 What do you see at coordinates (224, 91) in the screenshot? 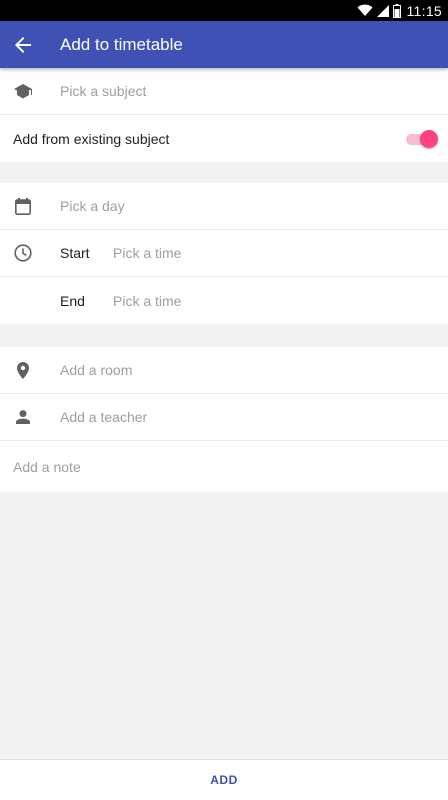
I see `subject-picker: Pick a subject` at bounding box center [224, 91].